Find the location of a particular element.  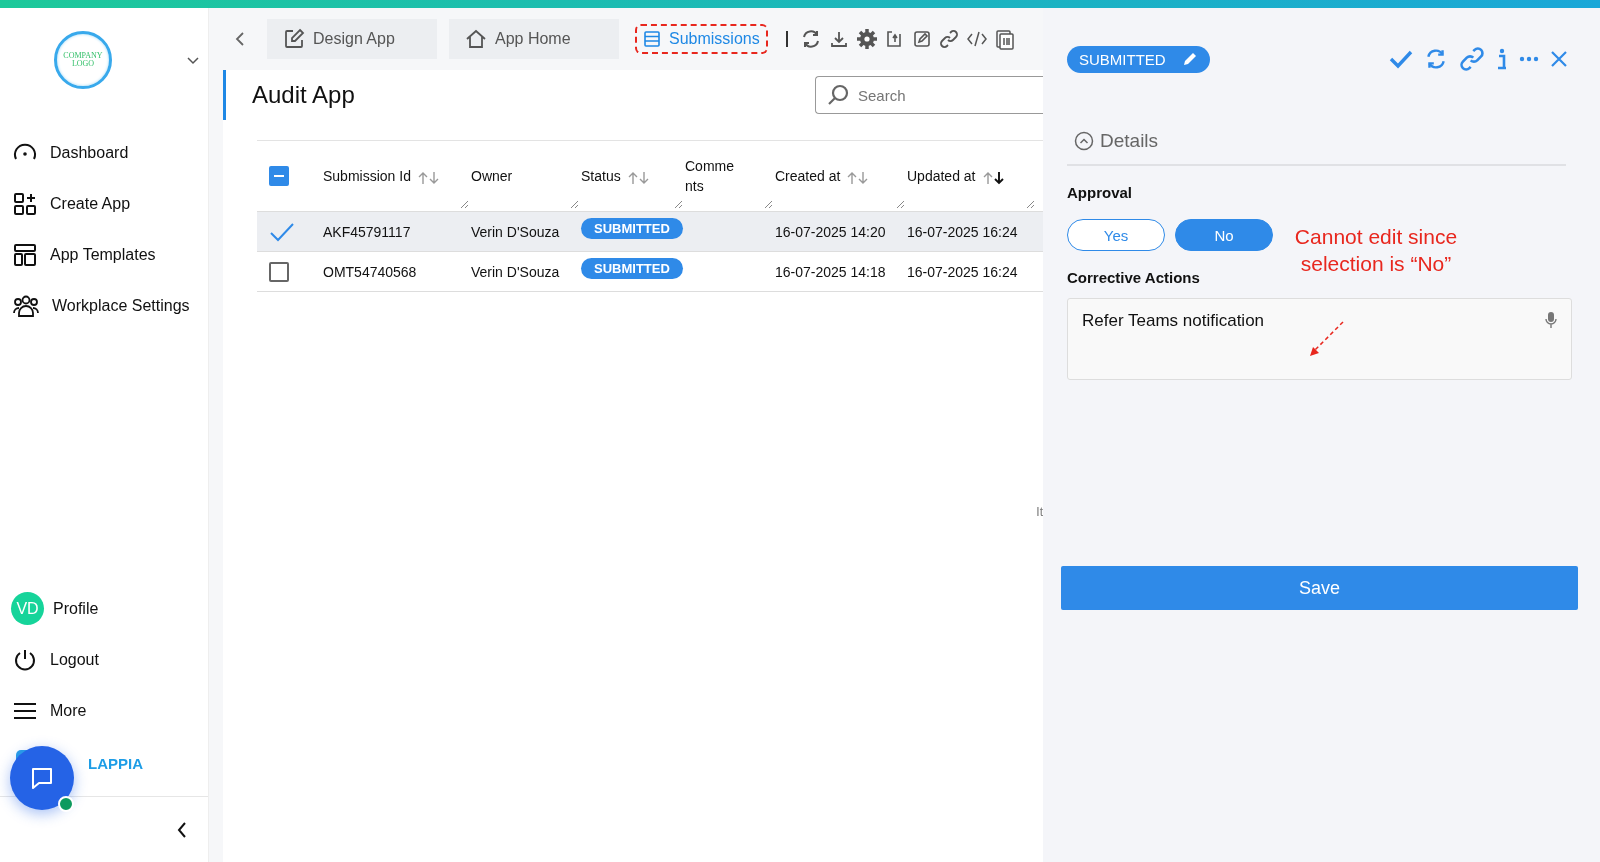

field-label: Corrective Actions is located at coordinates (1133, 277).